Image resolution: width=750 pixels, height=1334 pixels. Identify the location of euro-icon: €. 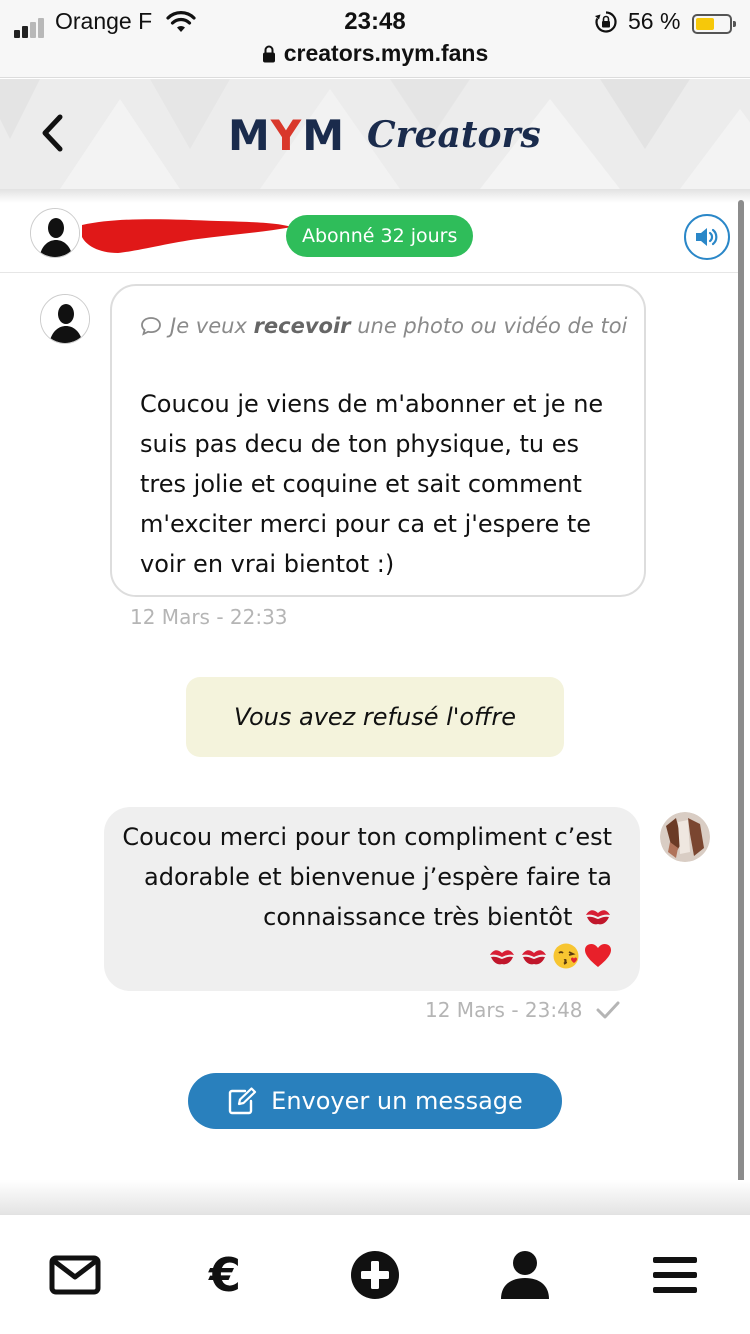
(224, 1275).